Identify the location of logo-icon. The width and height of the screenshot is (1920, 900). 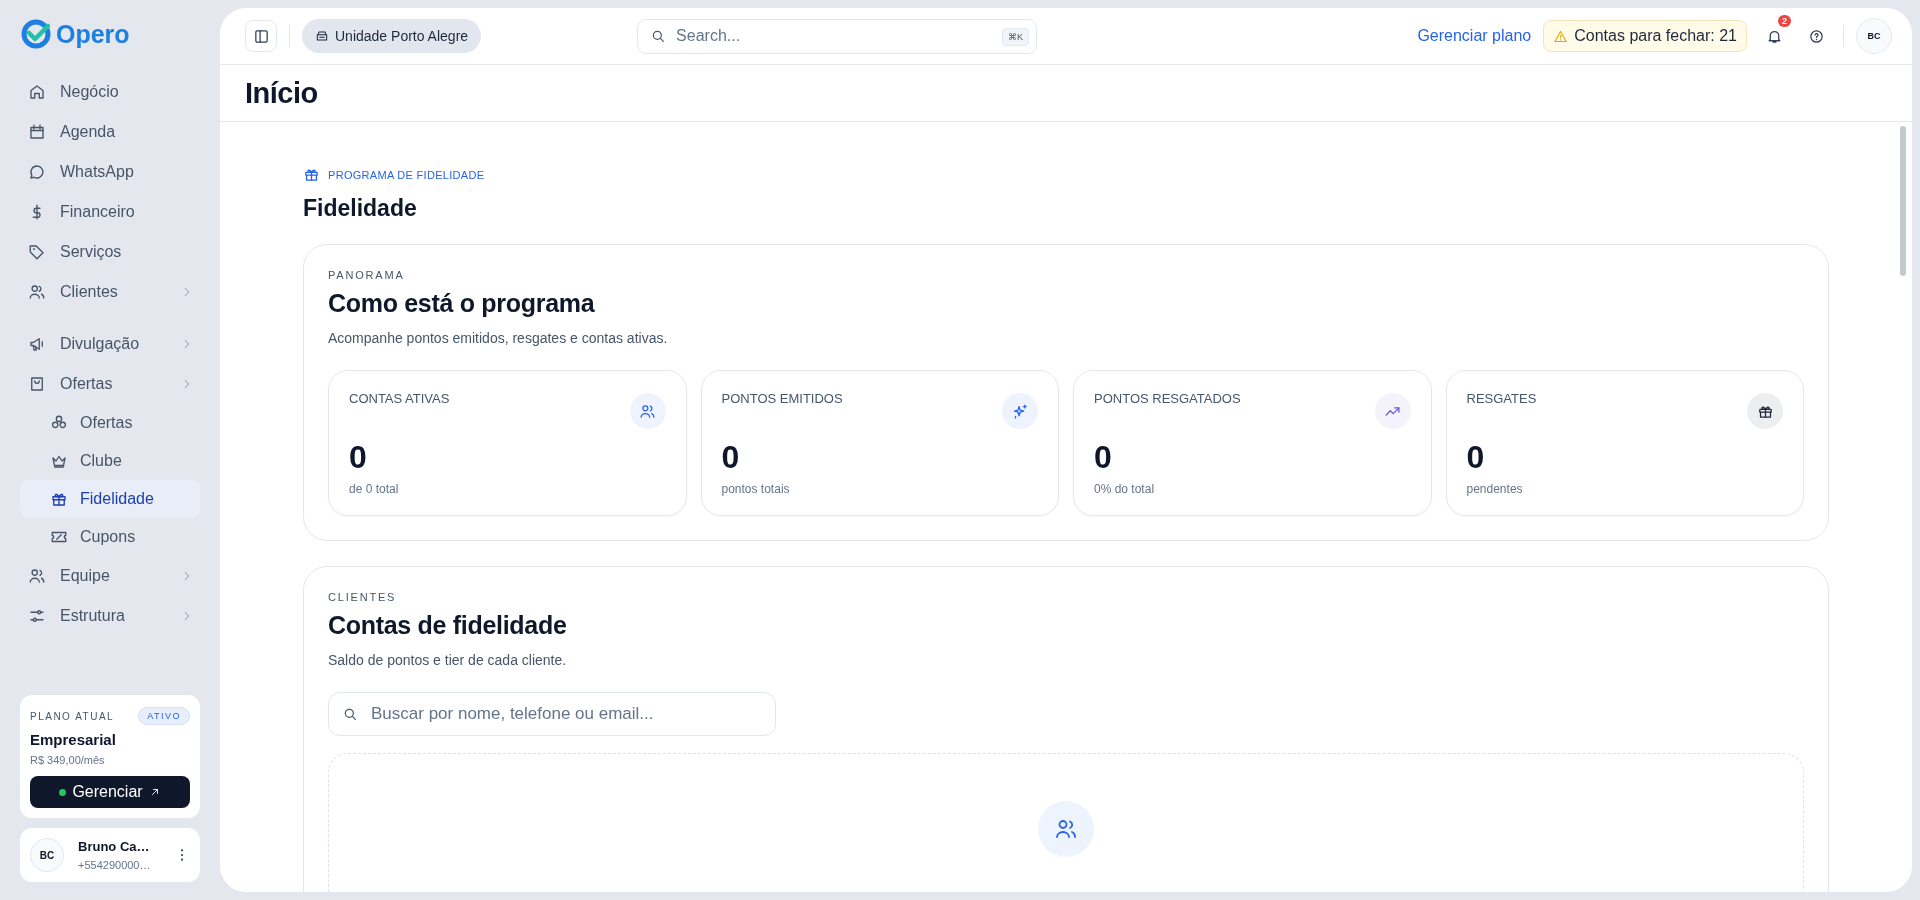
(36, 34).